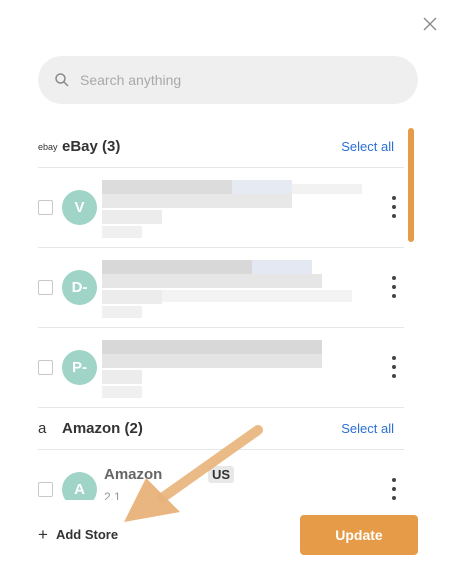 The height and width of the screenshot is (579, 457). Describe the element at coordinates (79, 207) in the screenshot. I see `store-avatar: V` at that location.